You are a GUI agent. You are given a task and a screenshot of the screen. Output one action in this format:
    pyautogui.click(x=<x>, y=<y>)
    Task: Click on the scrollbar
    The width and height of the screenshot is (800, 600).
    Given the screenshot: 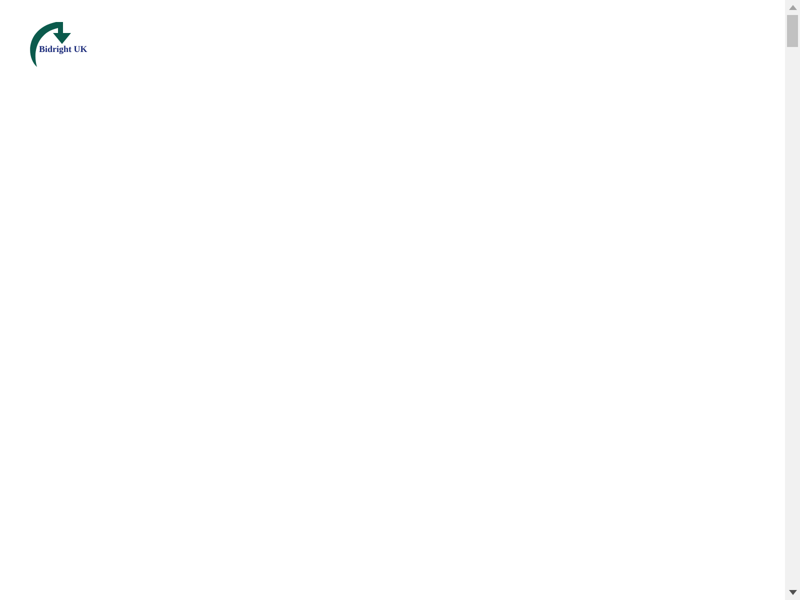 What is the action you would take?
    pyautogui.click(x=792, y=300)
    